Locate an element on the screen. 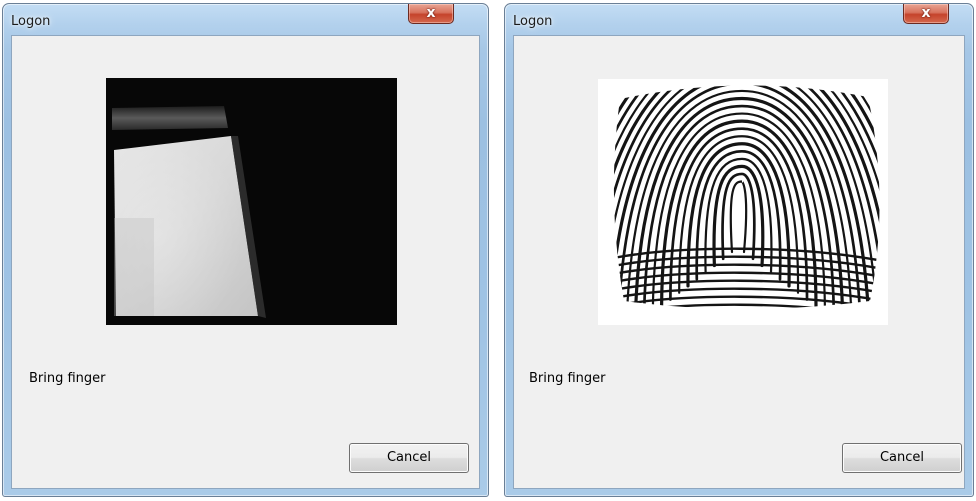 The height and width of the screenshot is (501, 976). dark-sensor-image is located at coordinates (251, 201).